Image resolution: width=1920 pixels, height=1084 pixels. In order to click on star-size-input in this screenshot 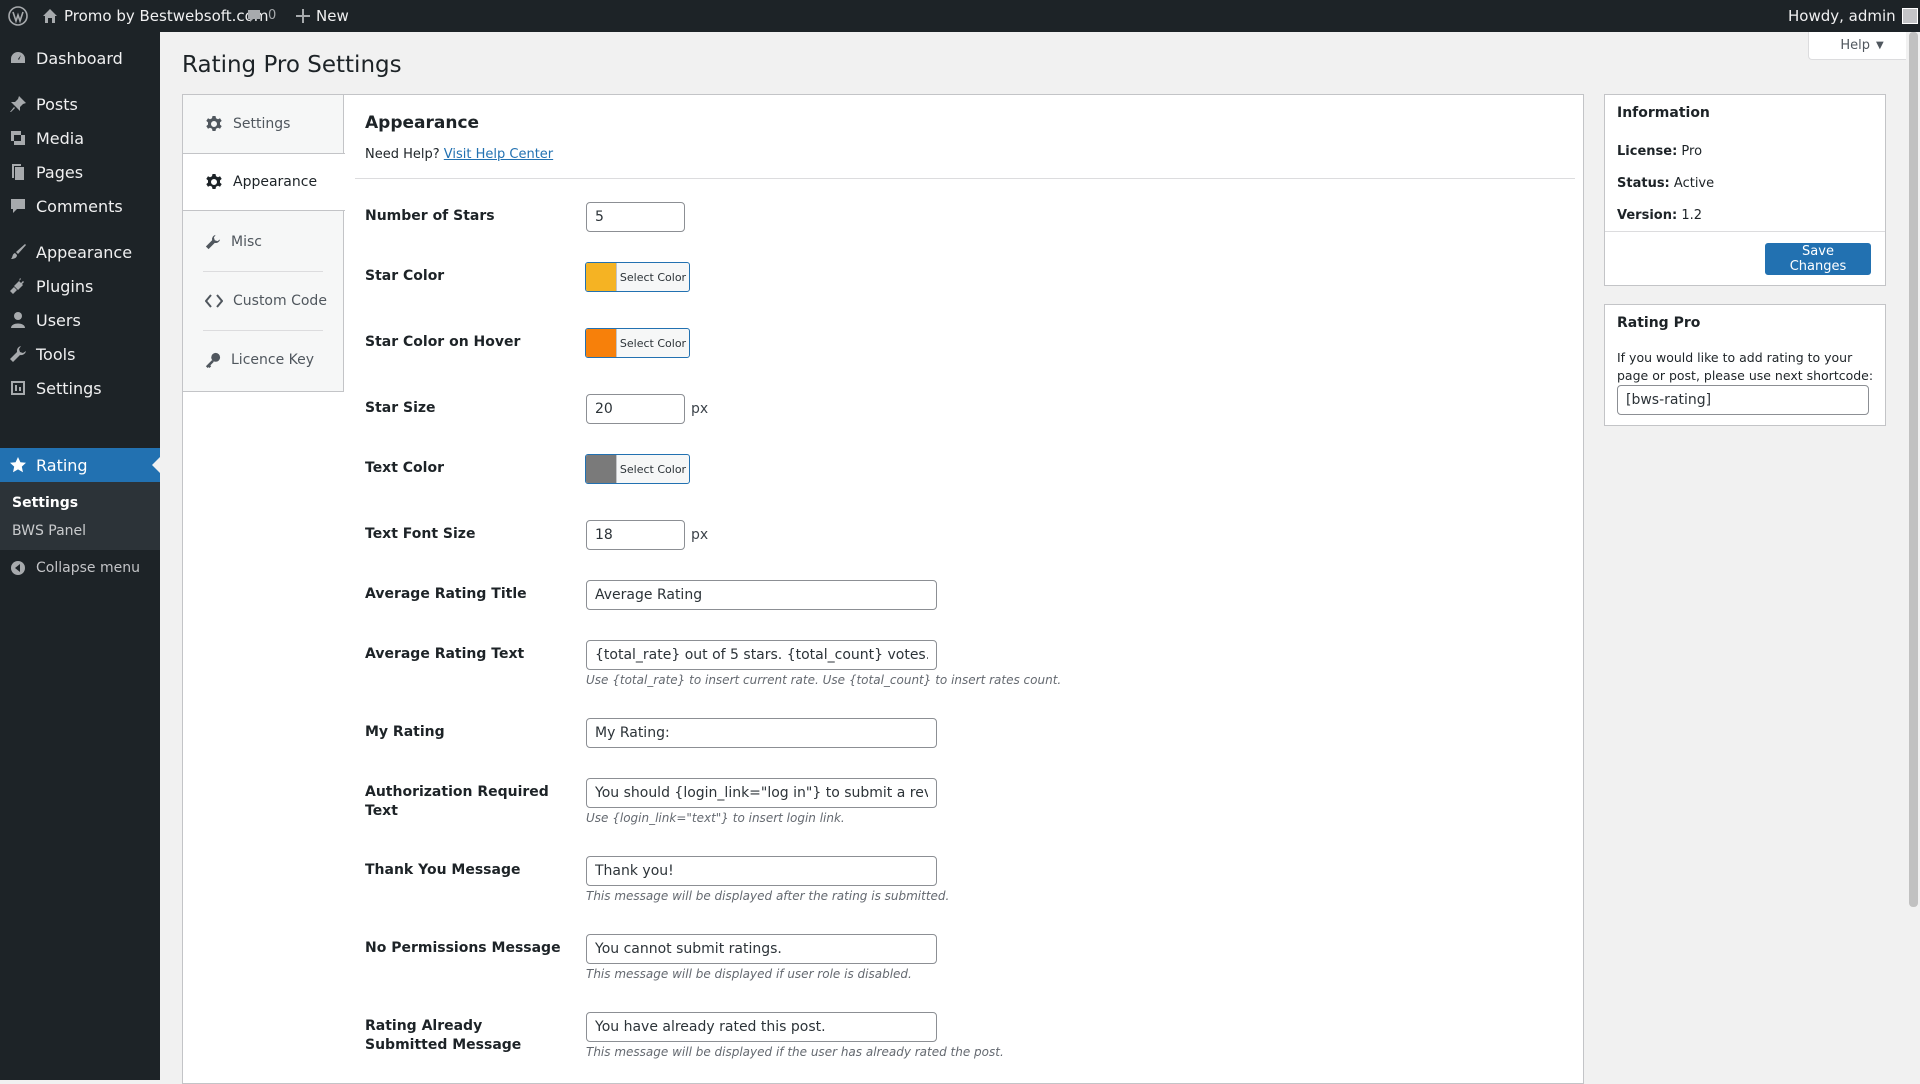, I will do `click(635, 409)`.